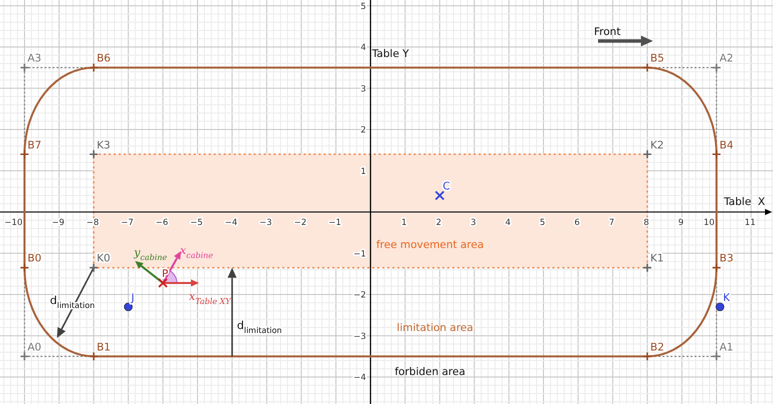  What do you see at coordinates (75, 302) in the screenshot?
I see `distance-arrow` at bounding box center [75, 302].